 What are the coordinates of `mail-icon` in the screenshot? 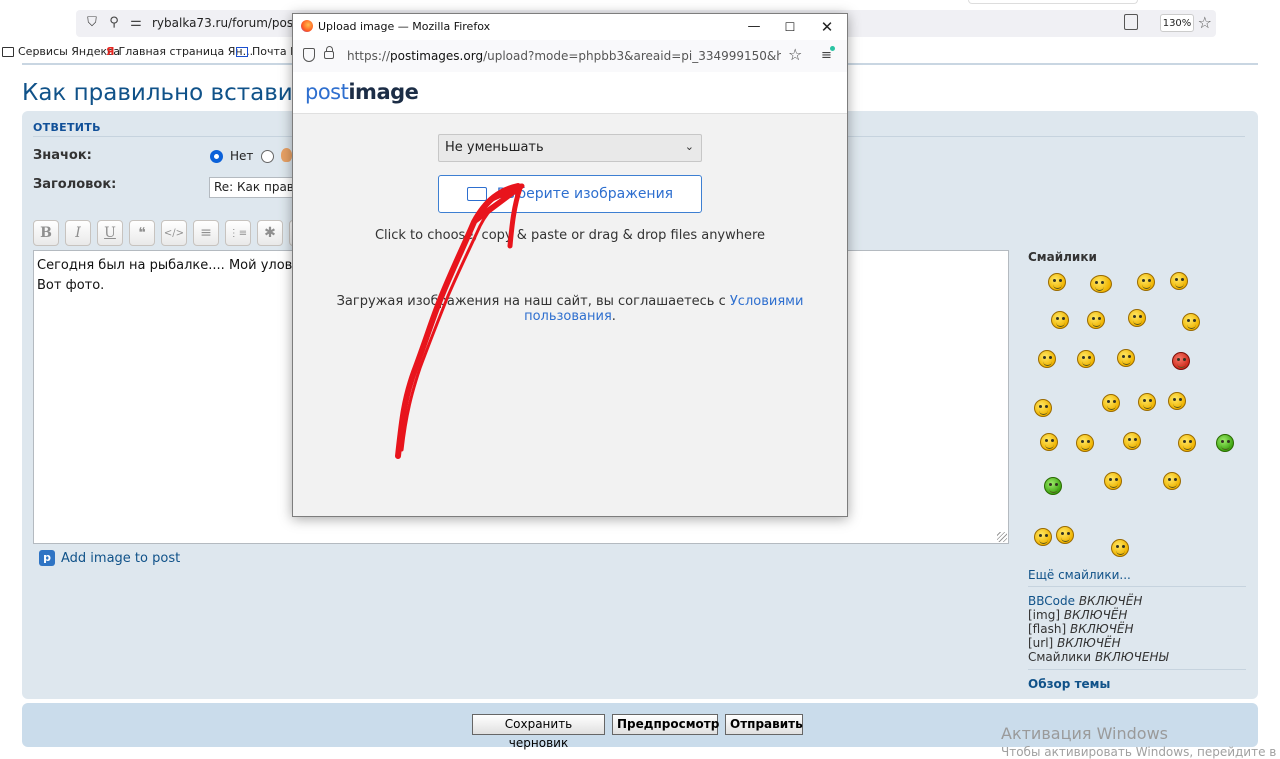 It's located at (242, 51).